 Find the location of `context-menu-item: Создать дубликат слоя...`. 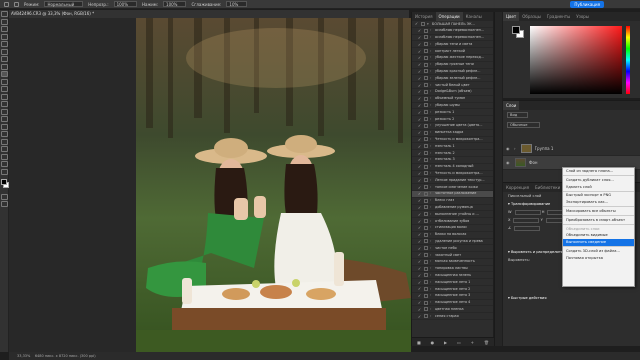

context-menu-item: Создать дубликат слоя... is located at coordinates (598, 180).